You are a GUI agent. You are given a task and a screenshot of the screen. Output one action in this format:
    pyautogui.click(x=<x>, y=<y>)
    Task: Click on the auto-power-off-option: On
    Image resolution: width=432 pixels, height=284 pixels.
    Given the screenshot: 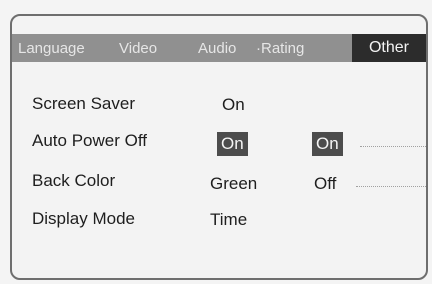 What is the action you would take?
    pyautogui.click(x=327, y=144)
    